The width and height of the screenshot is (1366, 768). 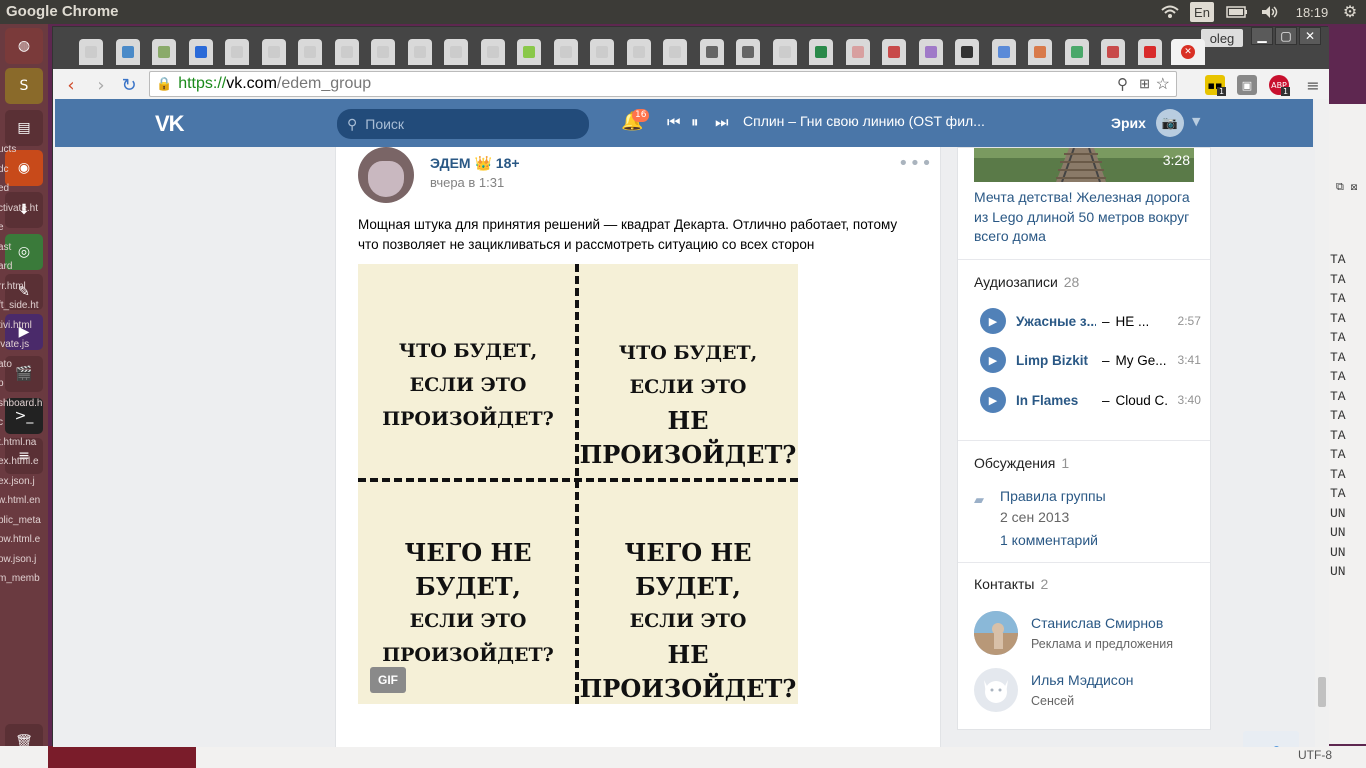 What do you see at coordinates (386, 175) in the screenshot?
I see `post-author-avatar` at bounding box center [386, 175].